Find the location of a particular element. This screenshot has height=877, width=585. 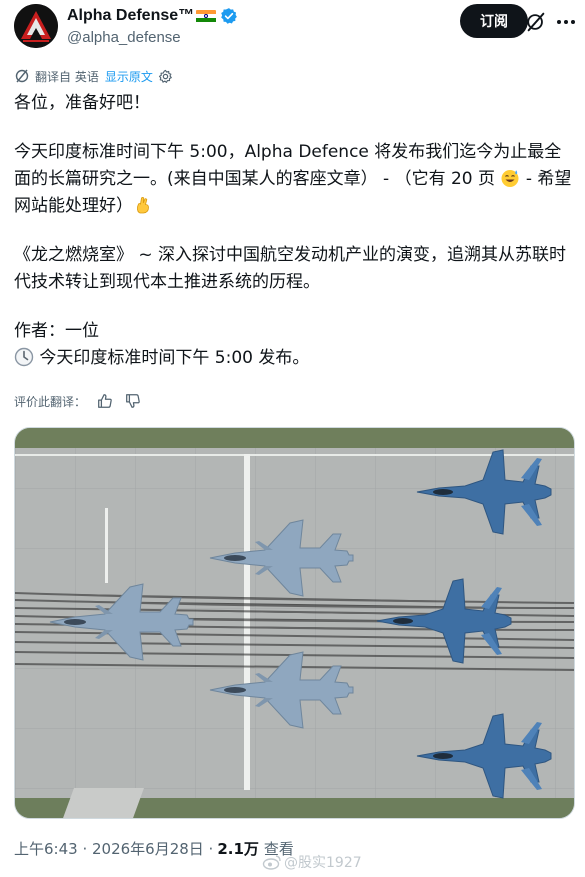

translate-icon is located at coordinates (22, 76).